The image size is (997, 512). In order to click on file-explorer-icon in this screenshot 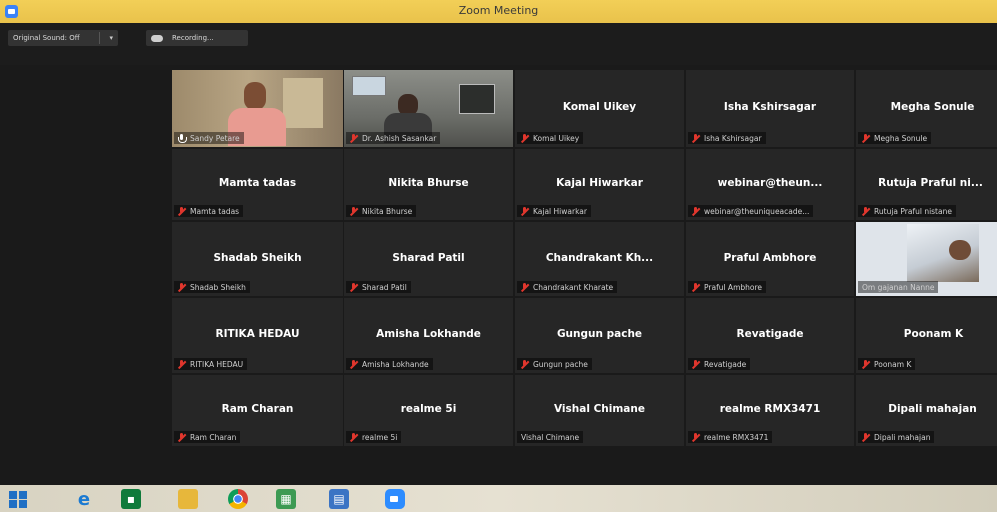, I will do `click(188, 499)`.